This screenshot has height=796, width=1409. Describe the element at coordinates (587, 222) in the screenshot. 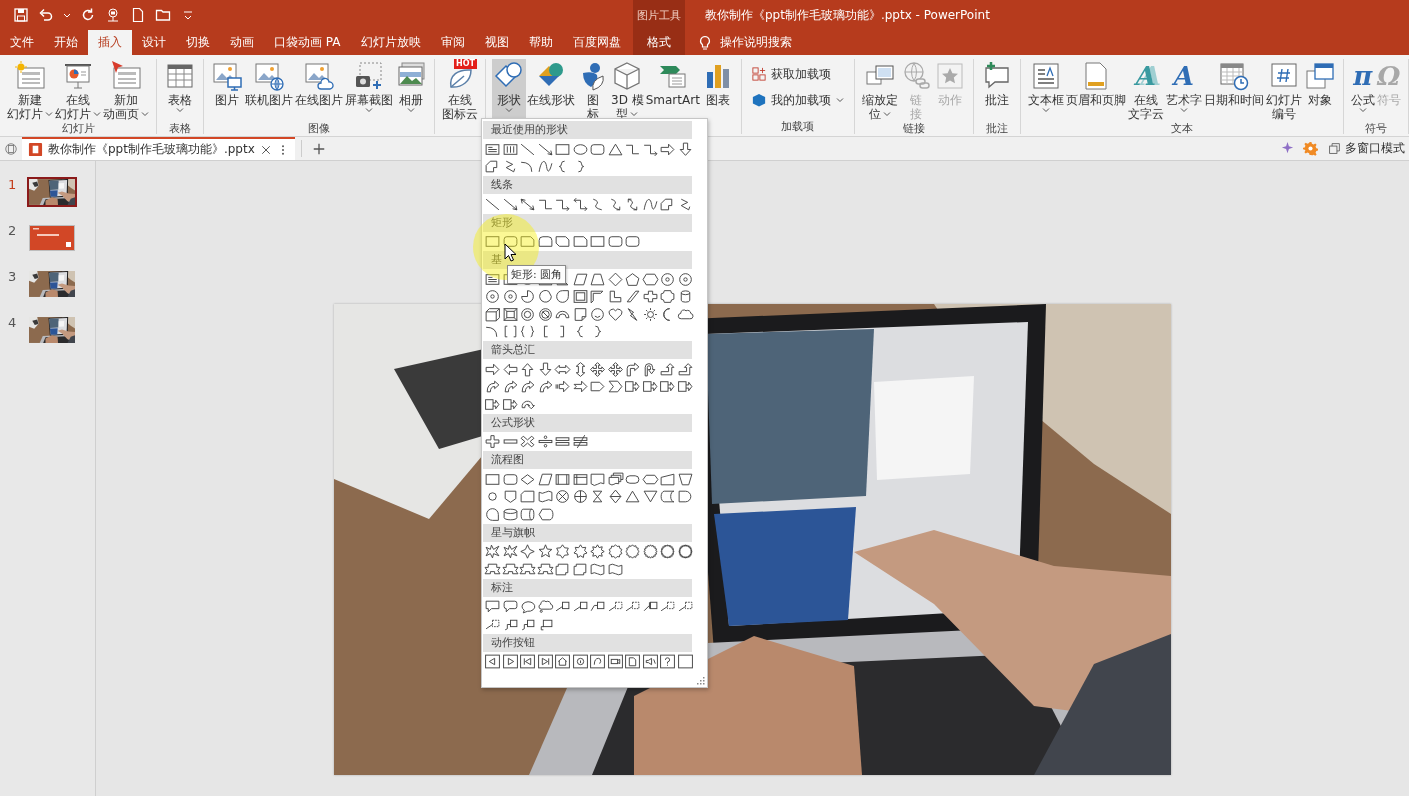

I see `section-heading: 矩形` at that location.